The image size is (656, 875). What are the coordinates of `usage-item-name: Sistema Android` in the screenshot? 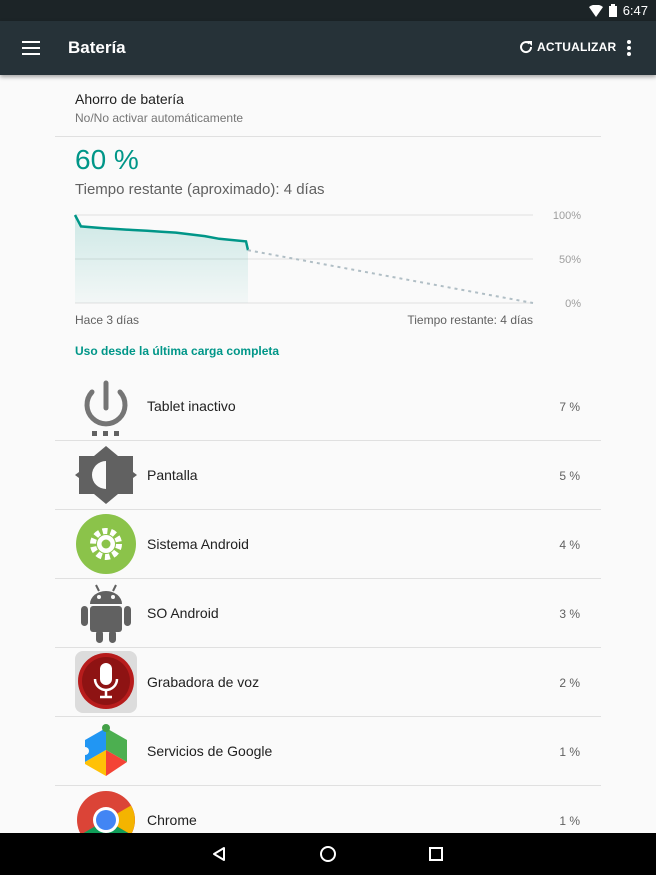 It's located at (198, 544).